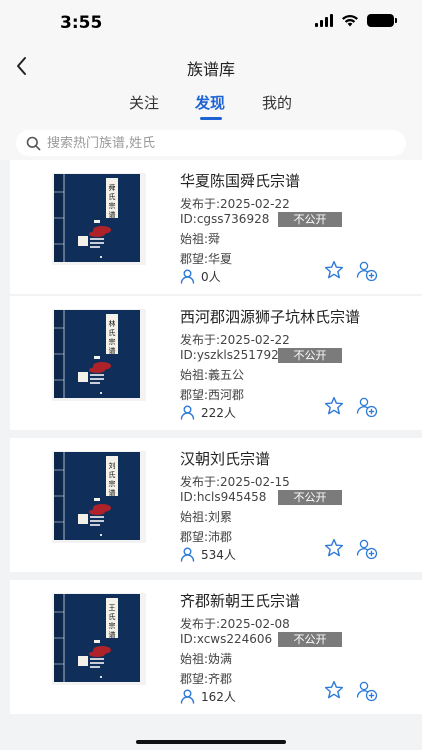 The height and width of the screenshot is (750, 422). I want to click on genealogy-title: 西河郡泗源狮子坑林氏宗谱, so click(270, 317).